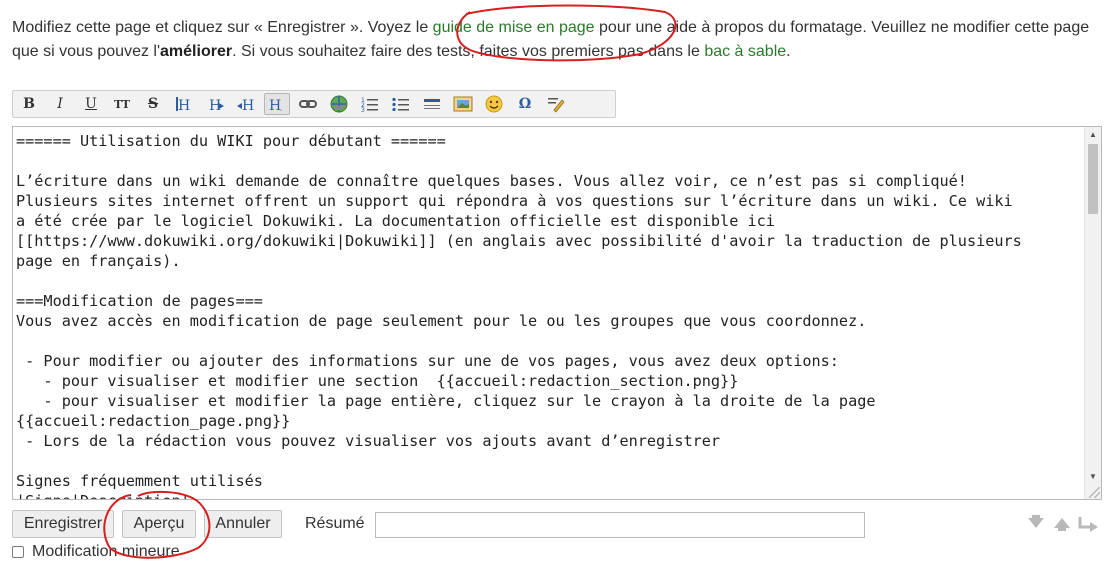 This screenshot has width=1116, height=568. I want to click on underline-icon: U, so click(91, 104).